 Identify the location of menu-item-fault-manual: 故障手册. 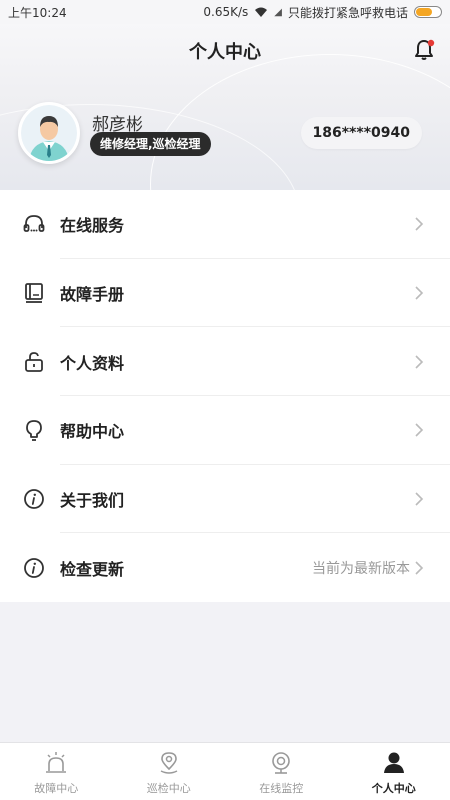
(225, 293).